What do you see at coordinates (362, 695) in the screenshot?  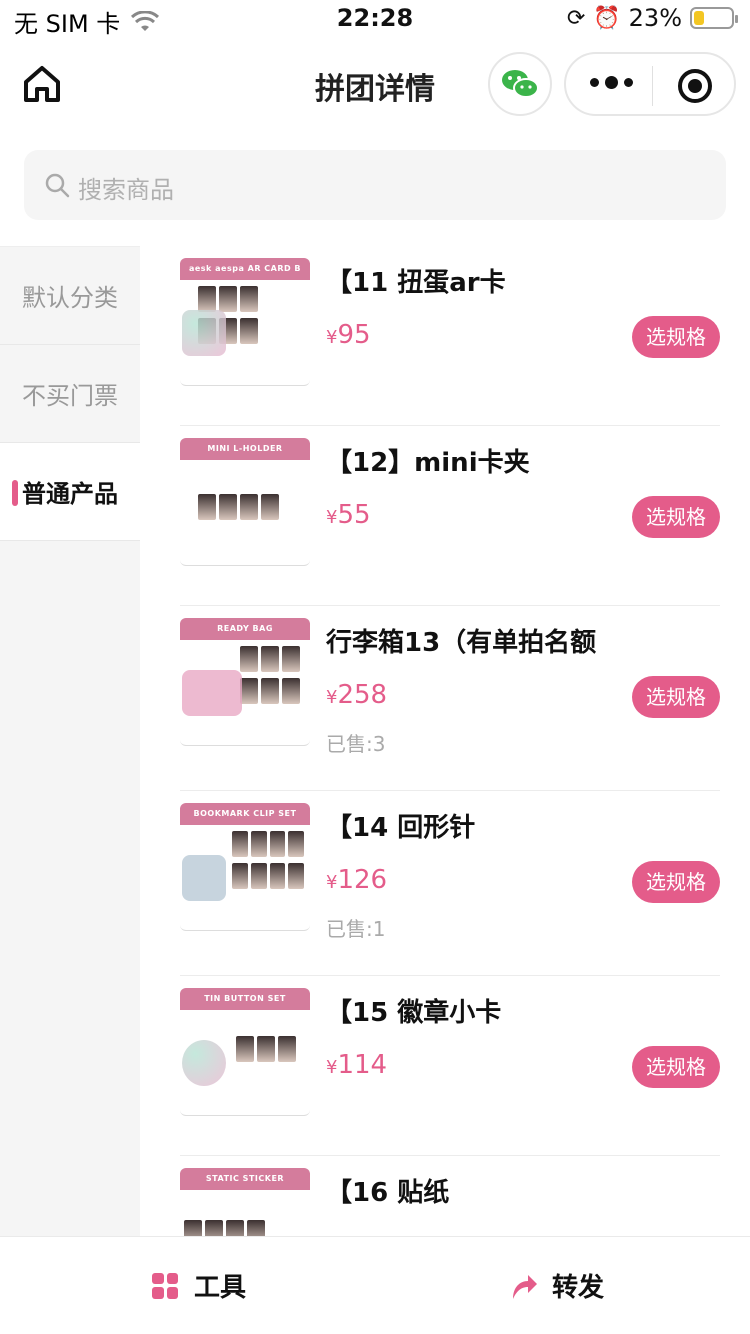 I see `price-value: 258` at bounding box center [362, 695].